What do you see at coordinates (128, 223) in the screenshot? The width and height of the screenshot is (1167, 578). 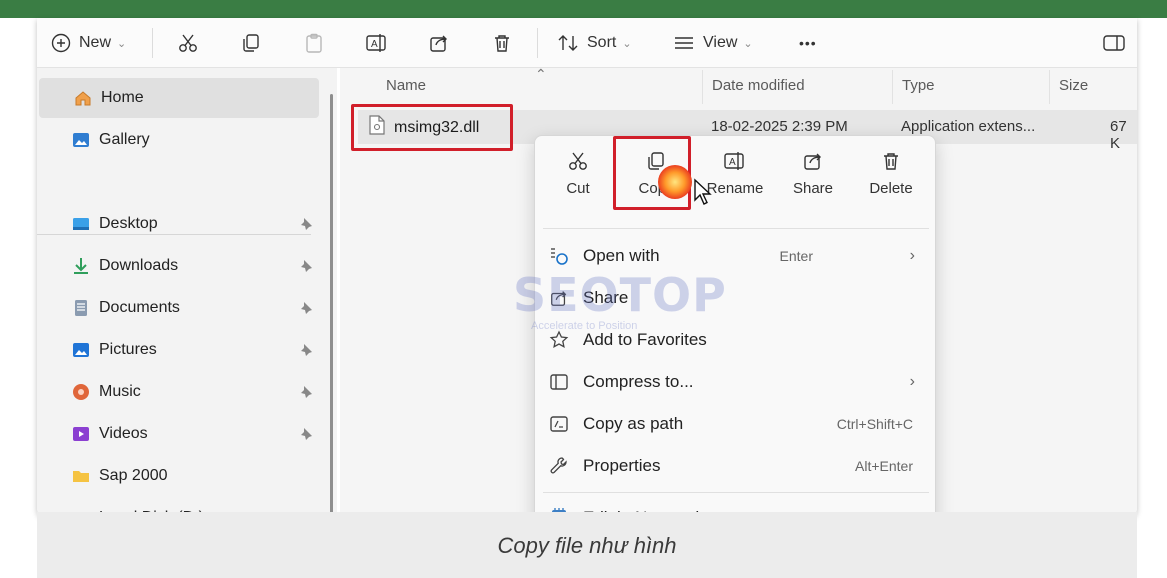 I see `sidebar-item-label: Desktop` at bounding box center [128, 223].